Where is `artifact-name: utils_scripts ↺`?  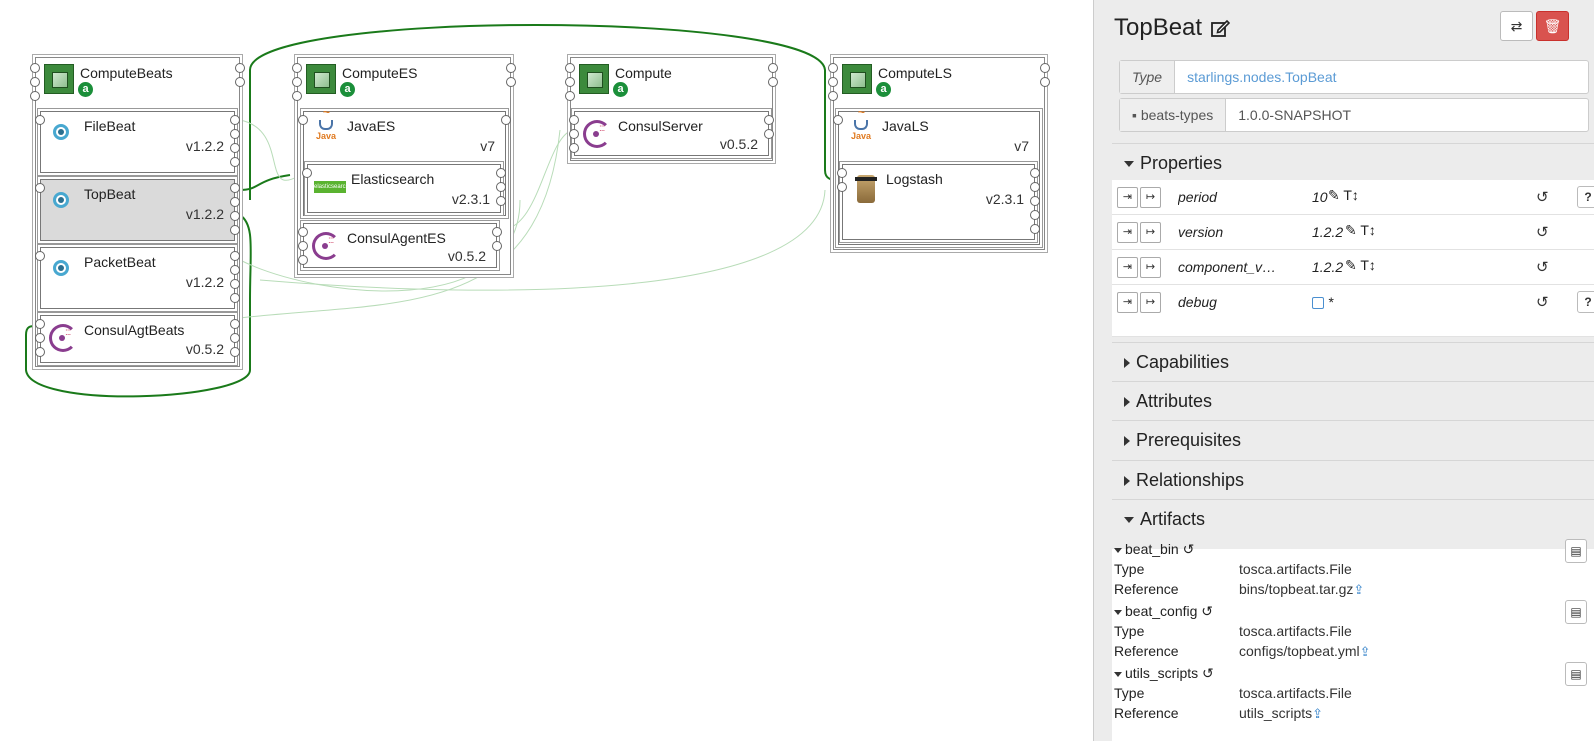 artifact-name: utils_scripts ↺ is located at coordinates (1164, 673).